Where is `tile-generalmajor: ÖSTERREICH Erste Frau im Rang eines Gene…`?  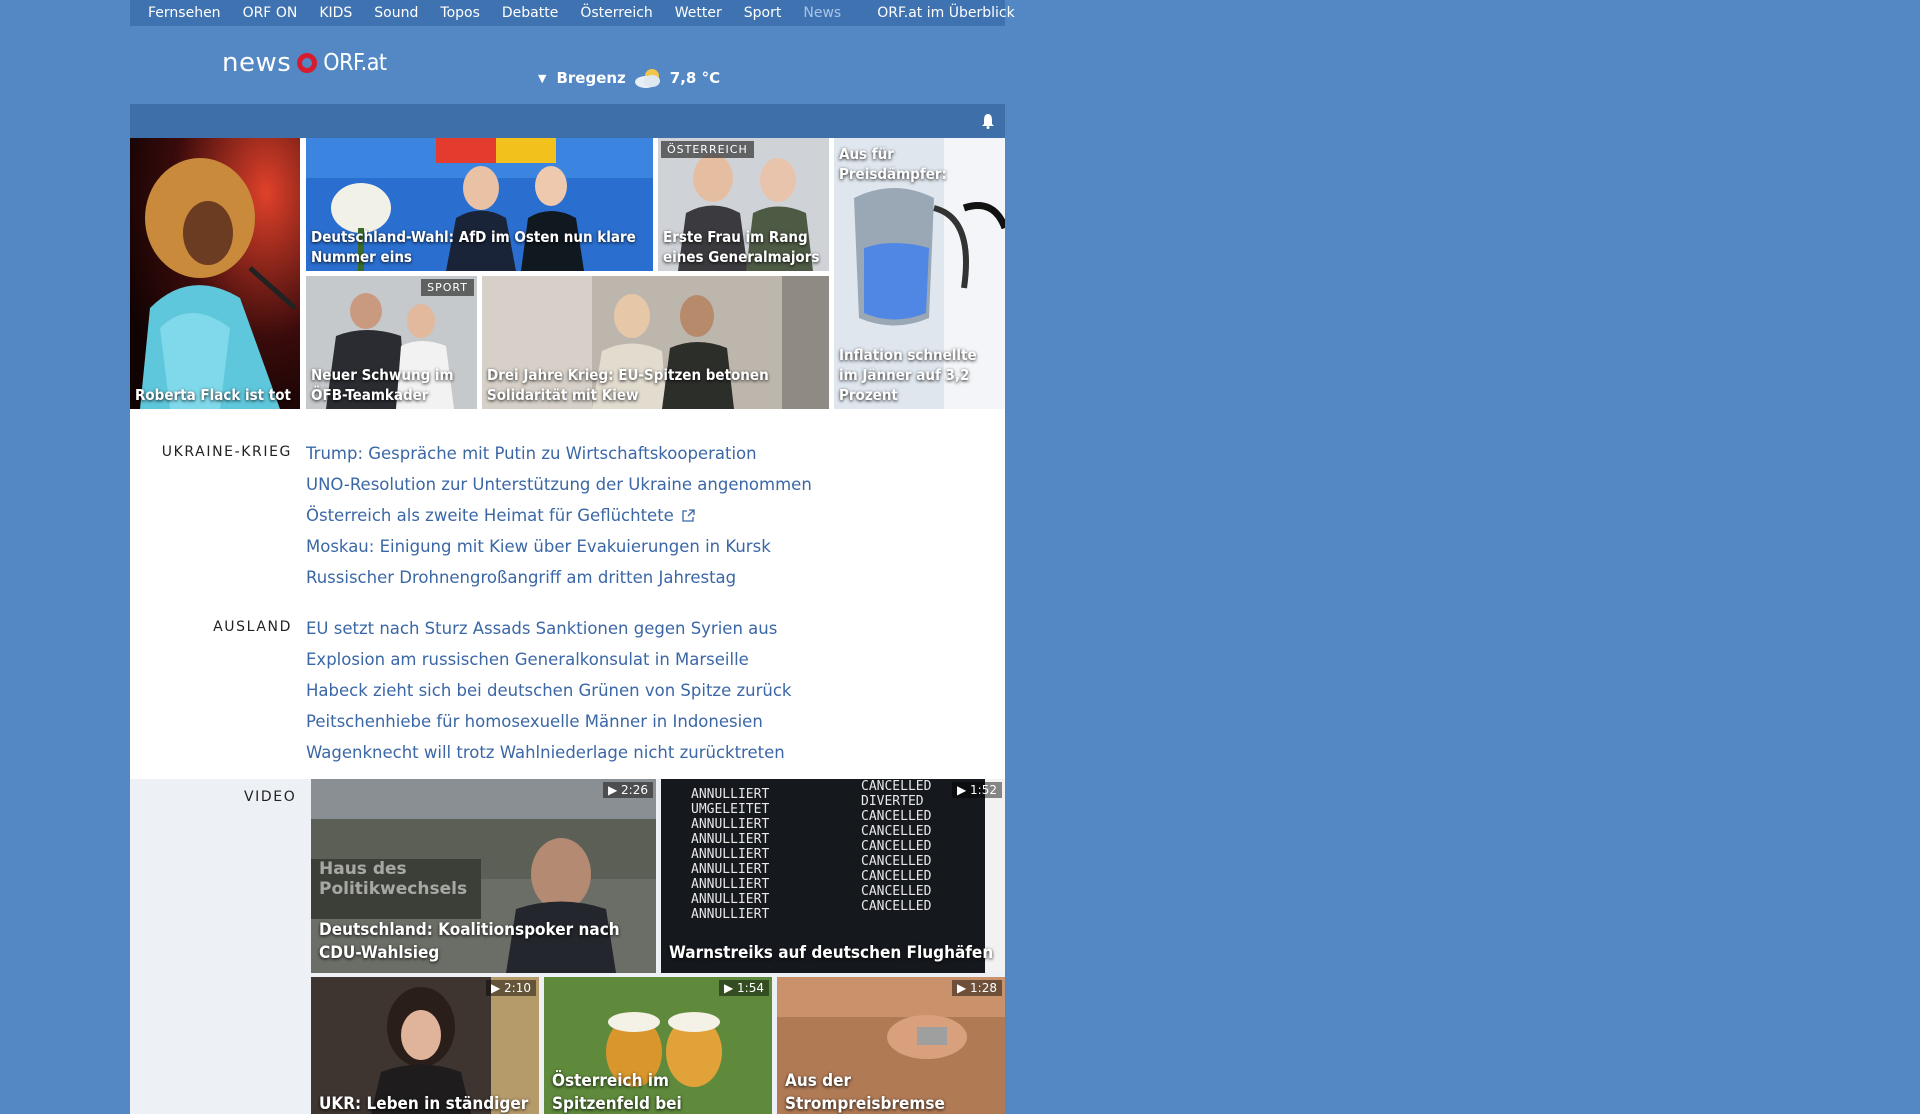
tile-generalmajor: ÖSTERREICH Erste Frau im Rang eines Gene… is located at coordinates (743, 204).